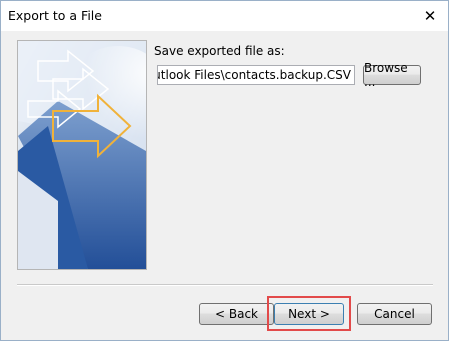  I want to click on save-as-label: Save exported file as:, so click(219, 51).